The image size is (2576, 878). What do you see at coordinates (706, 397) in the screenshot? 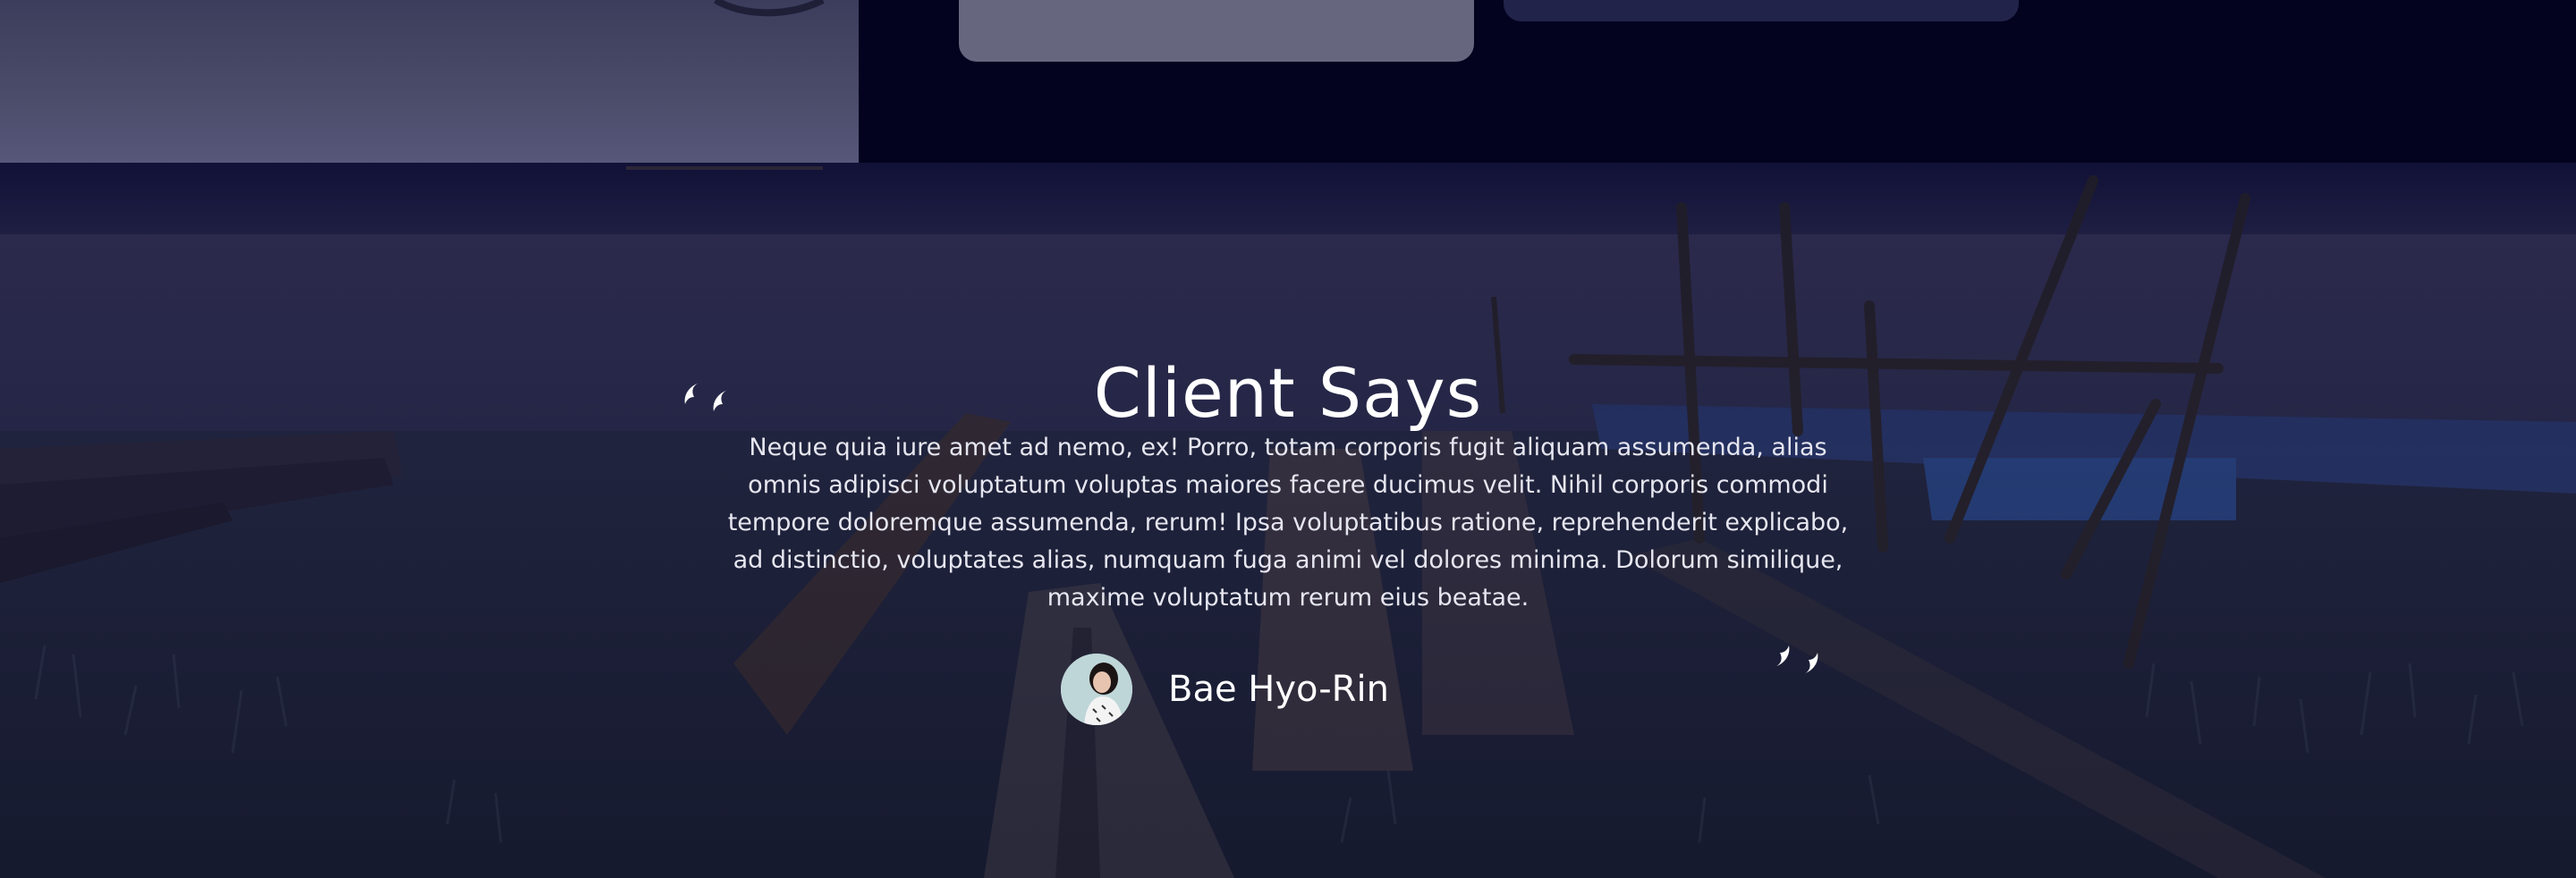
I see `quote-open-icon` at bounding box center [706, 397].